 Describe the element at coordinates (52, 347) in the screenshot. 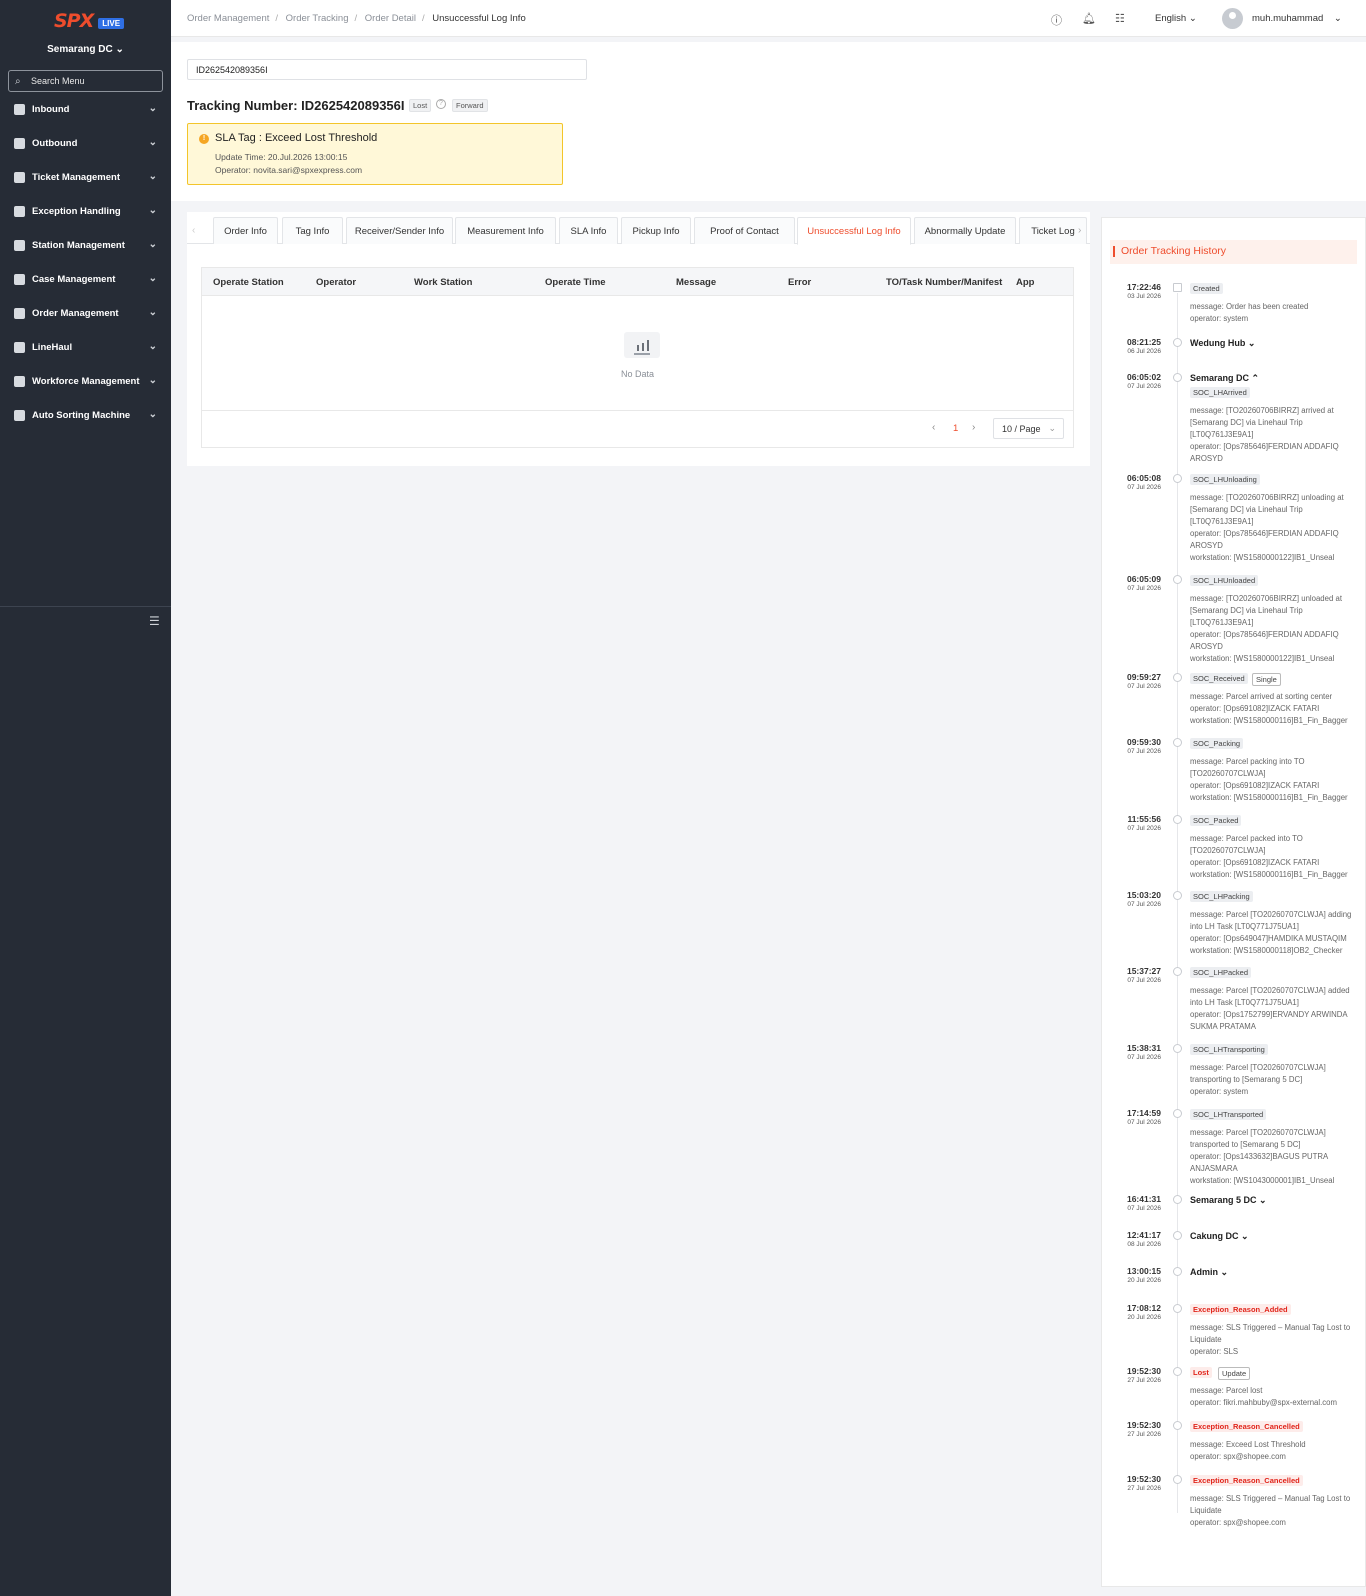

I see `sidebar-item-label: LineHaul` at that location.